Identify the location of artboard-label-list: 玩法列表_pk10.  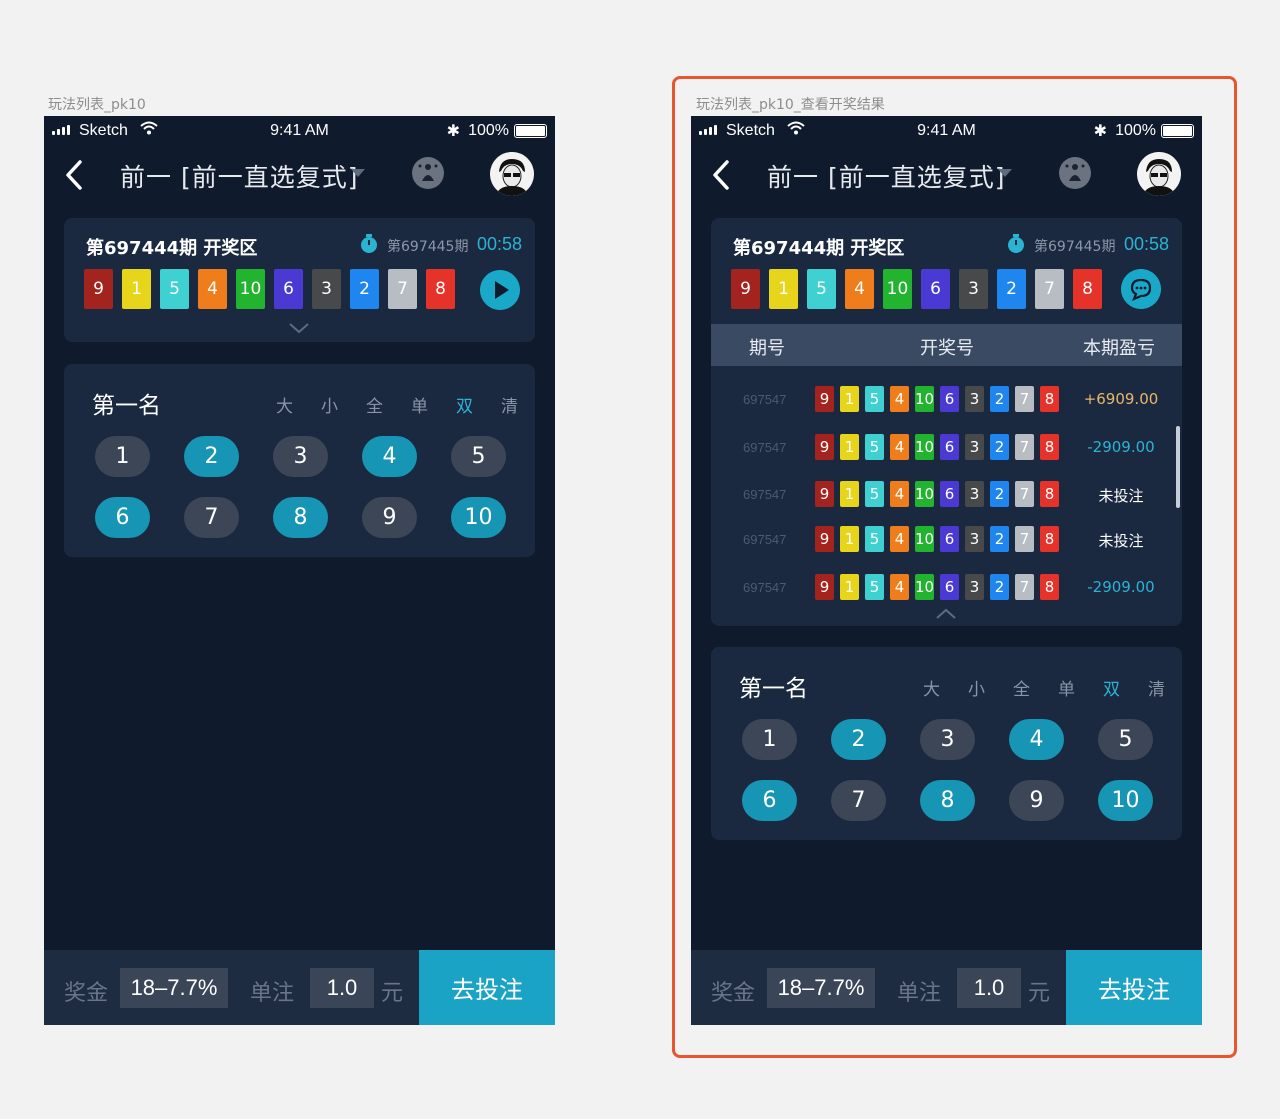
(97, 105).